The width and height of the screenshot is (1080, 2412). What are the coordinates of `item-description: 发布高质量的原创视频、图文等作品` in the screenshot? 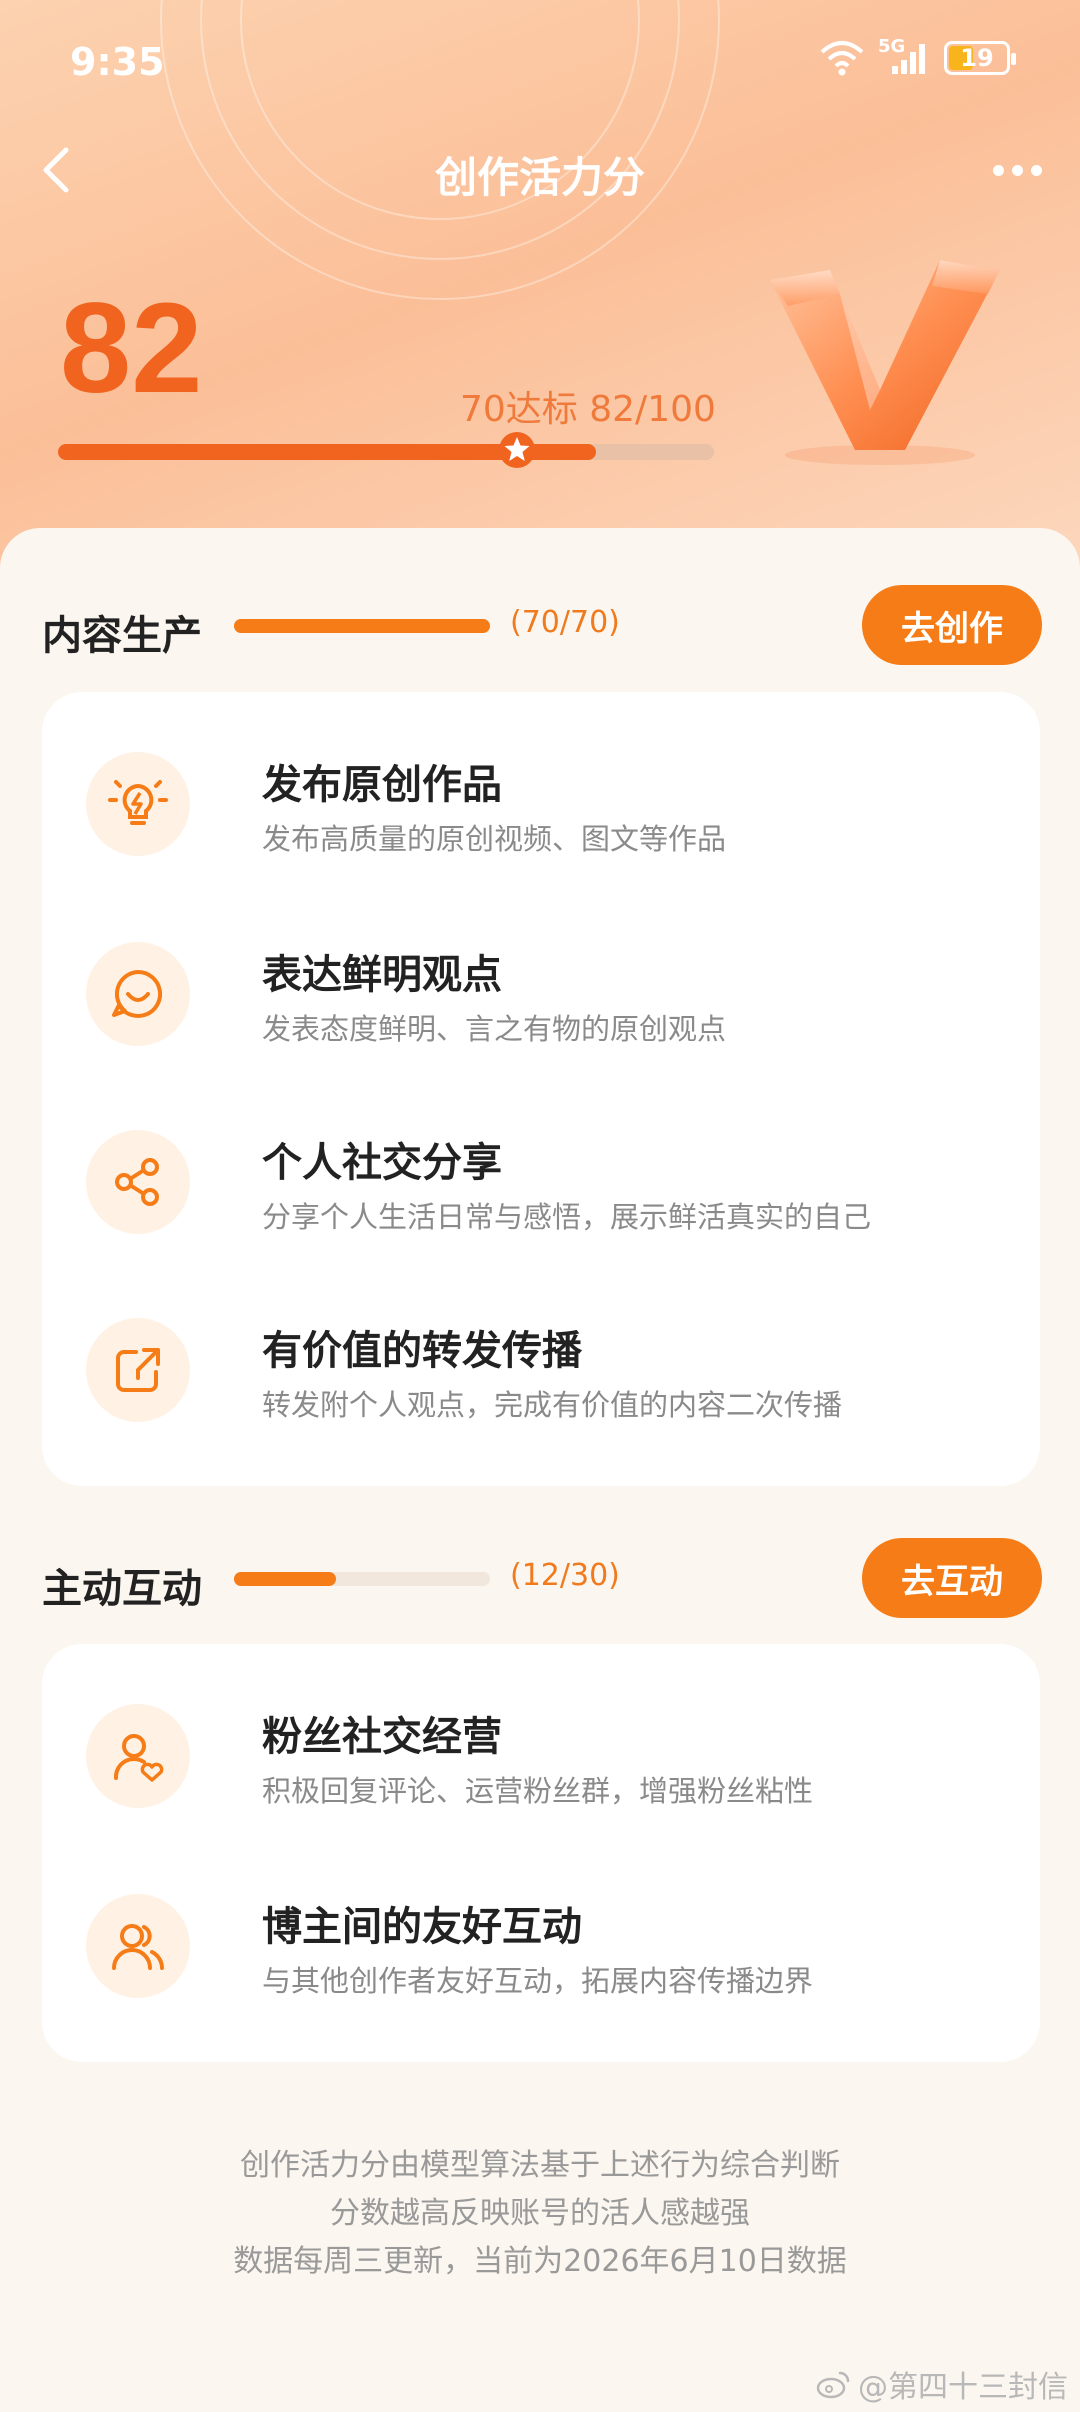 It's located at (494, 839).